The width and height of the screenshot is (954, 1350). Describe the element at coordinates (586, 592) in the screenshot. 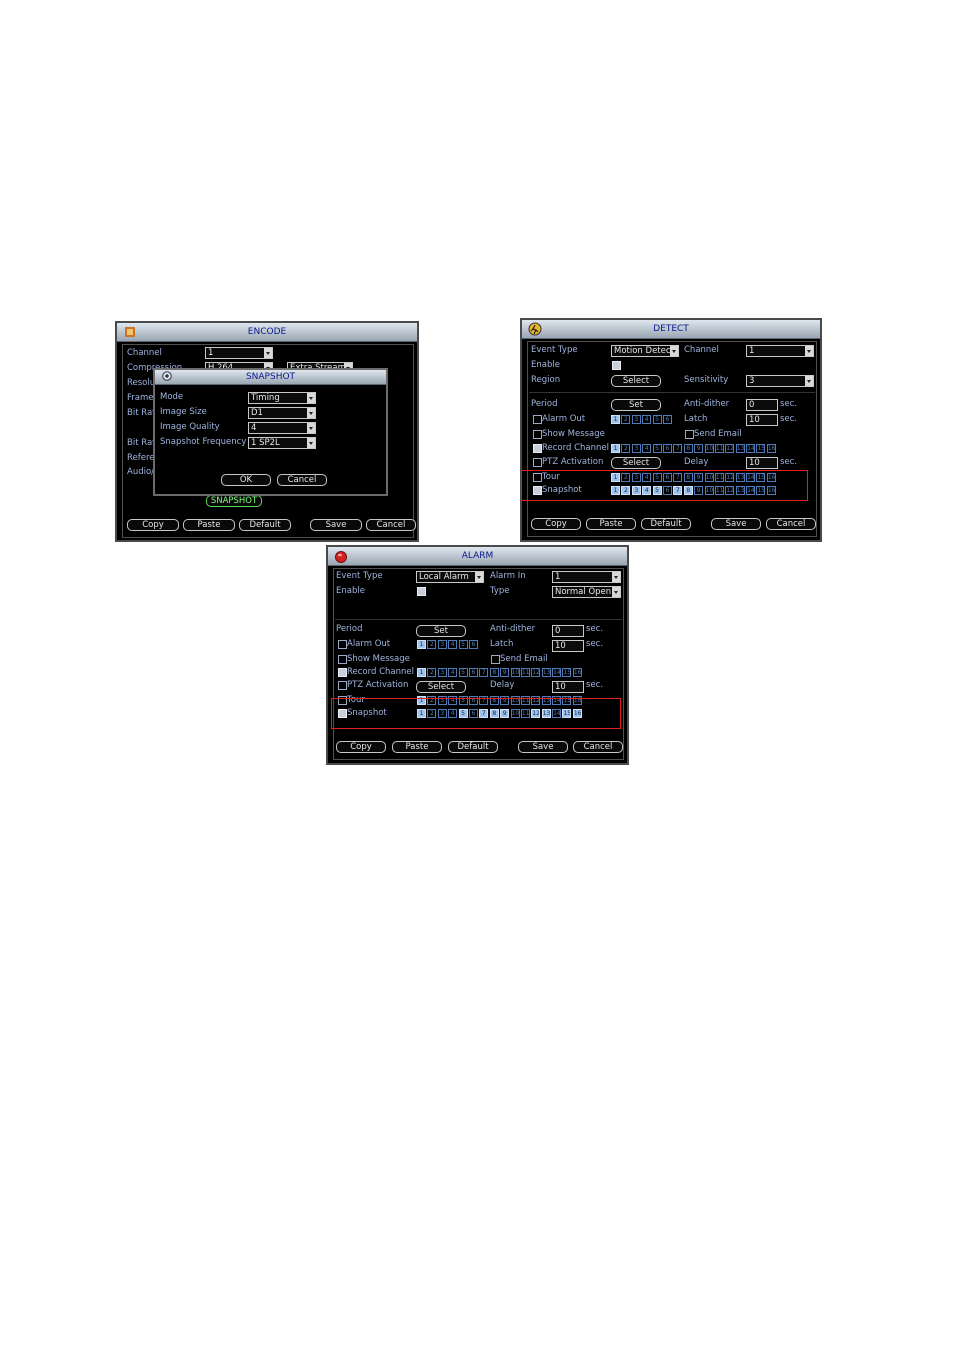

I see `type-select: Normal Open` at that location.